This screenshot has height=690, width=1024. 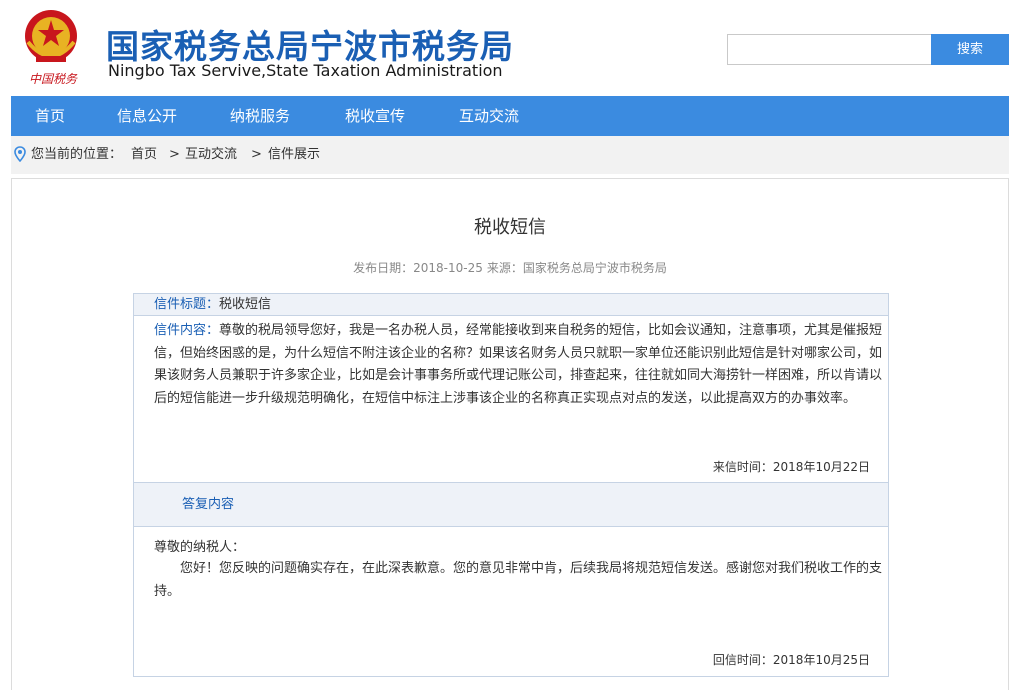 I want to click on nav-item-tax-promotion: 税收宣传, so click(x=375, y=116).